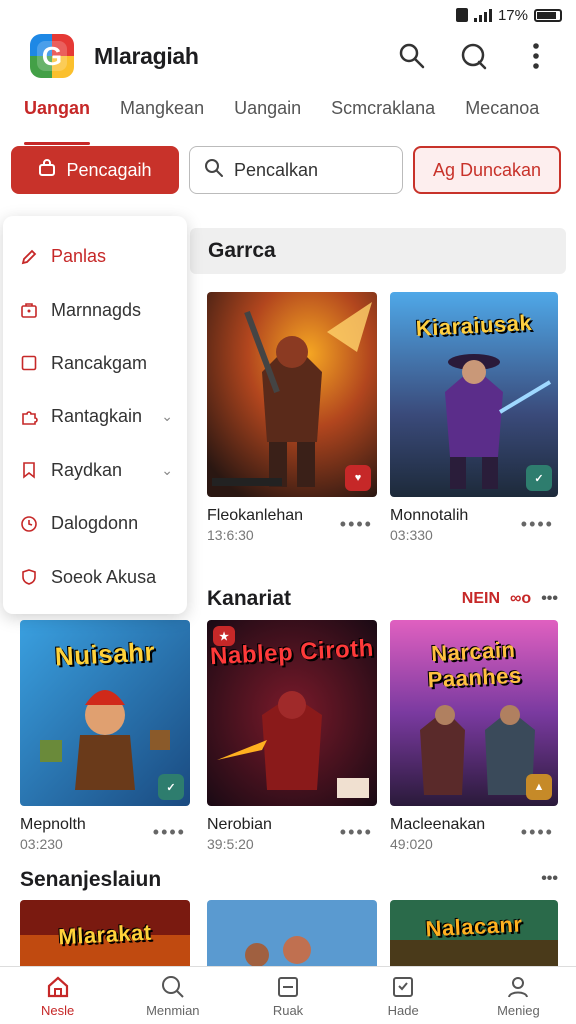  I want to click on shield-icon, so click(29, 577).